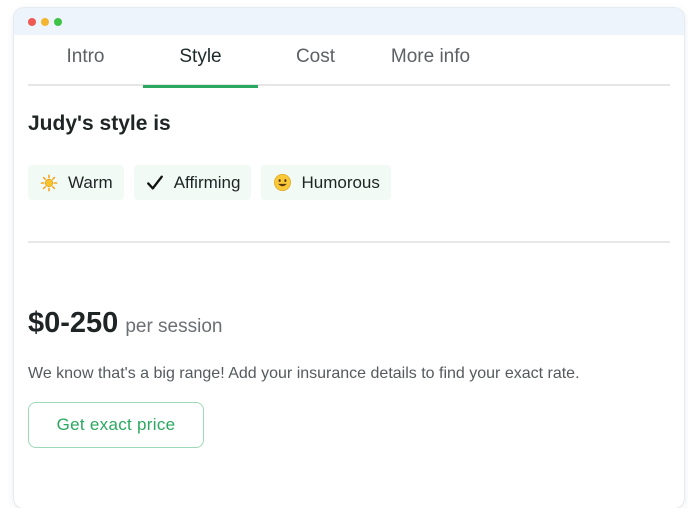 The image size is (688, 508). I want to click on price-row: $0-250 per session, so click(125, 323).